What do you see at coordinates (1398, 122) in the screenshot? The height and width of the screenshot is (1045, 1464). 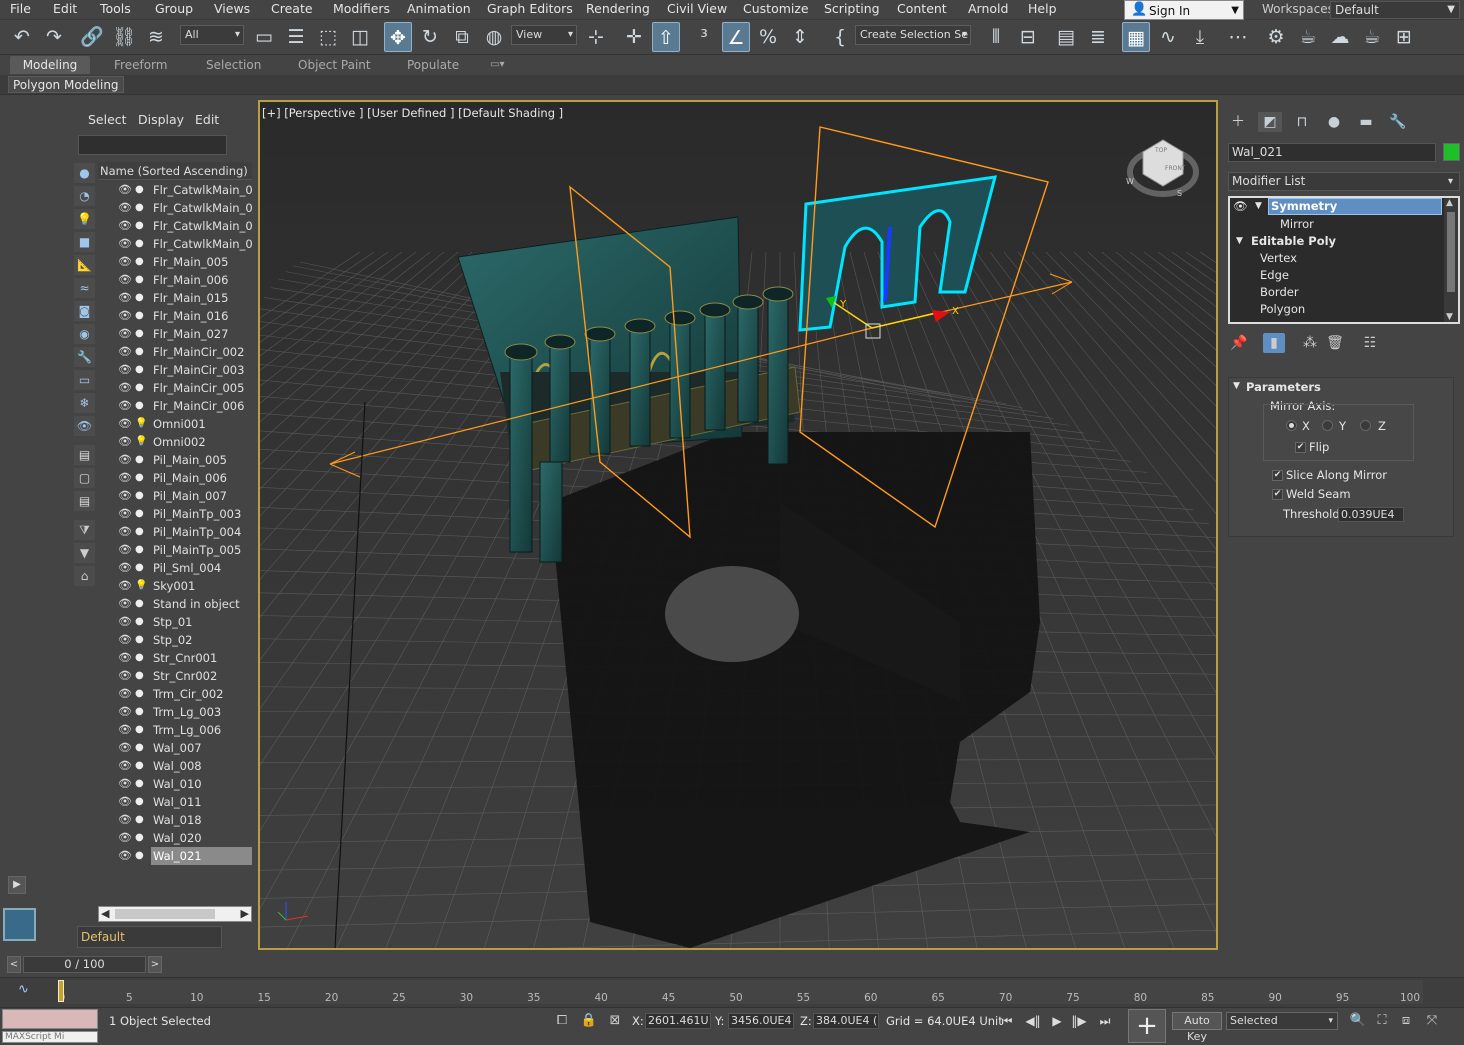 I see `utilities-tab-icon: 🔧` at bounding box center [1398, 122].